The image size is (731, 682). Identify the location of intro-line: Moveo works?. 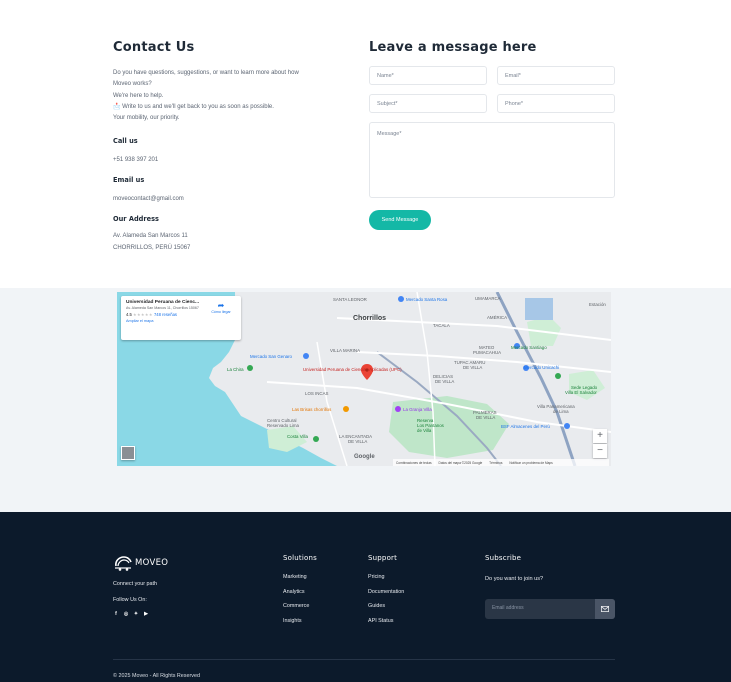
(132, 84).